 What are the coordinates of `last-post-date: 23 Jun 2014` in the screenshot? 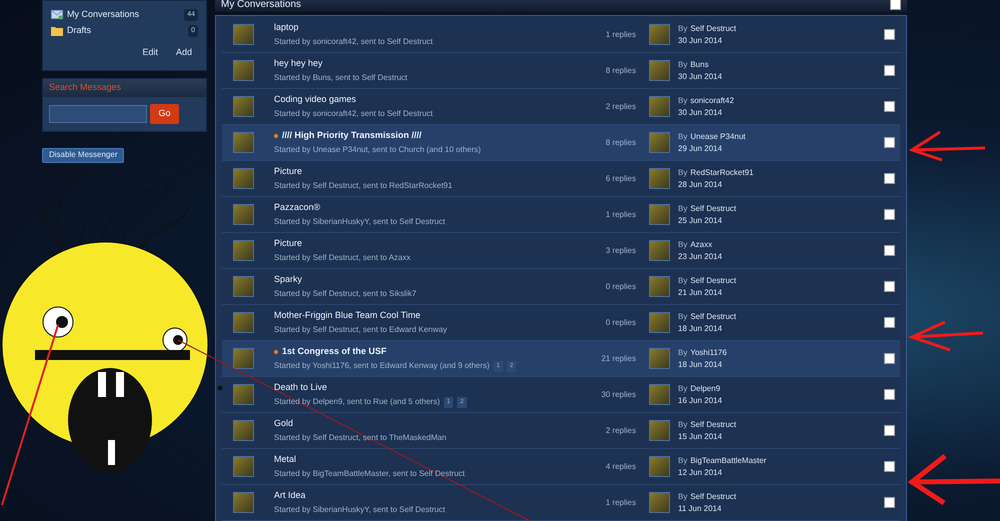 It's located at (701, 256).